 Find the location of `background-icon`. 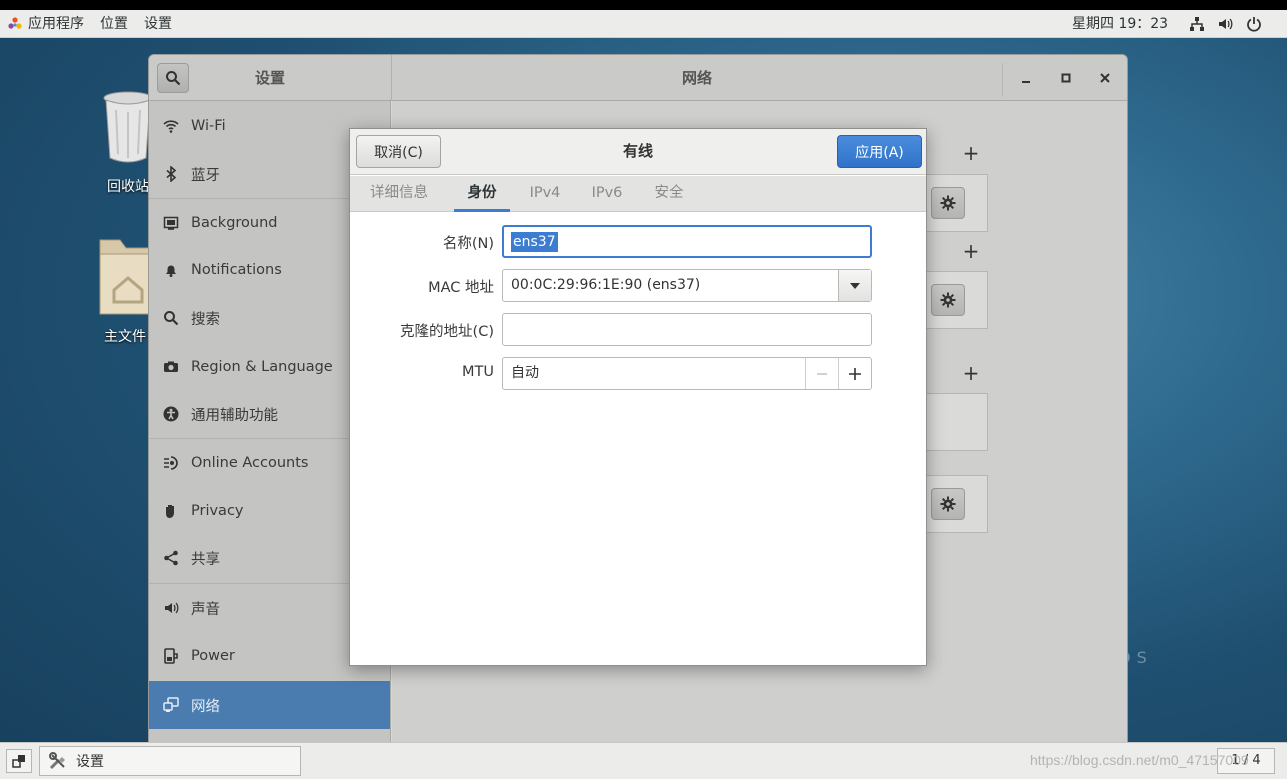

background-icon is located at coordinates (171, 223).